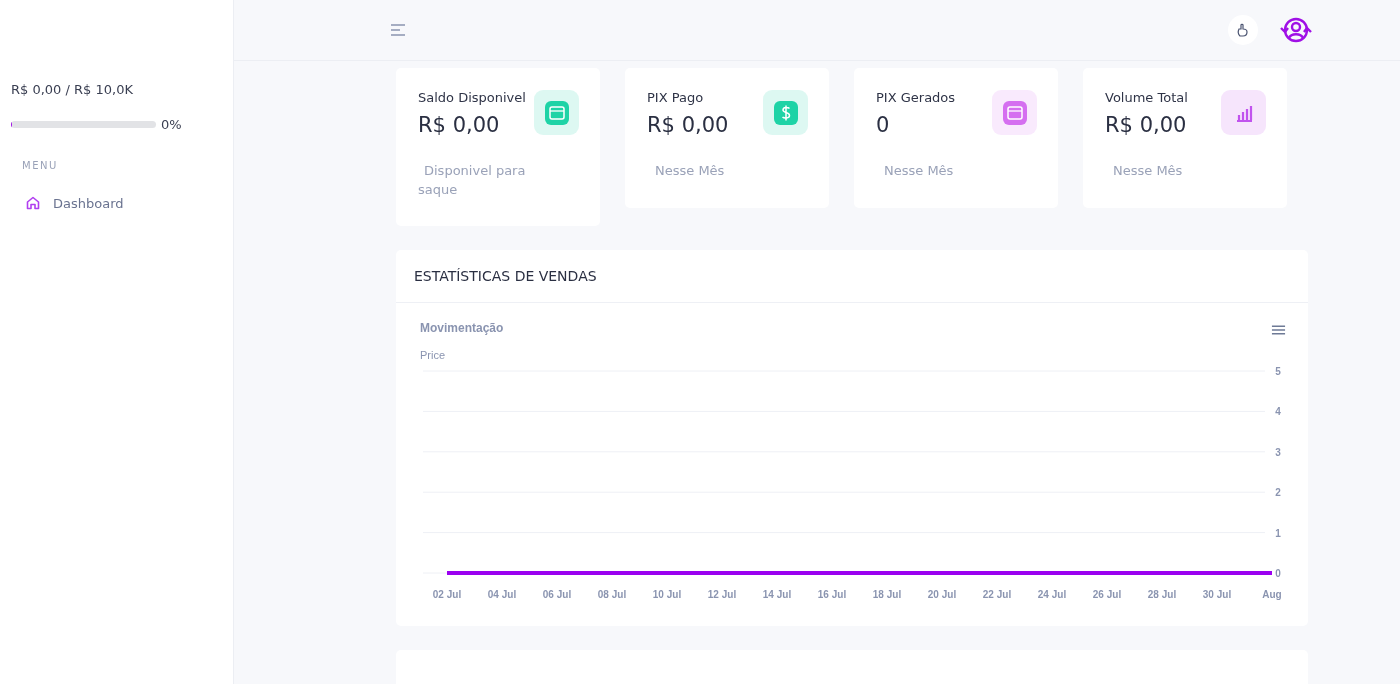 This screenshot has width=1400, height=684. I want to click on y-axis-label: Price, so click(433, 355).